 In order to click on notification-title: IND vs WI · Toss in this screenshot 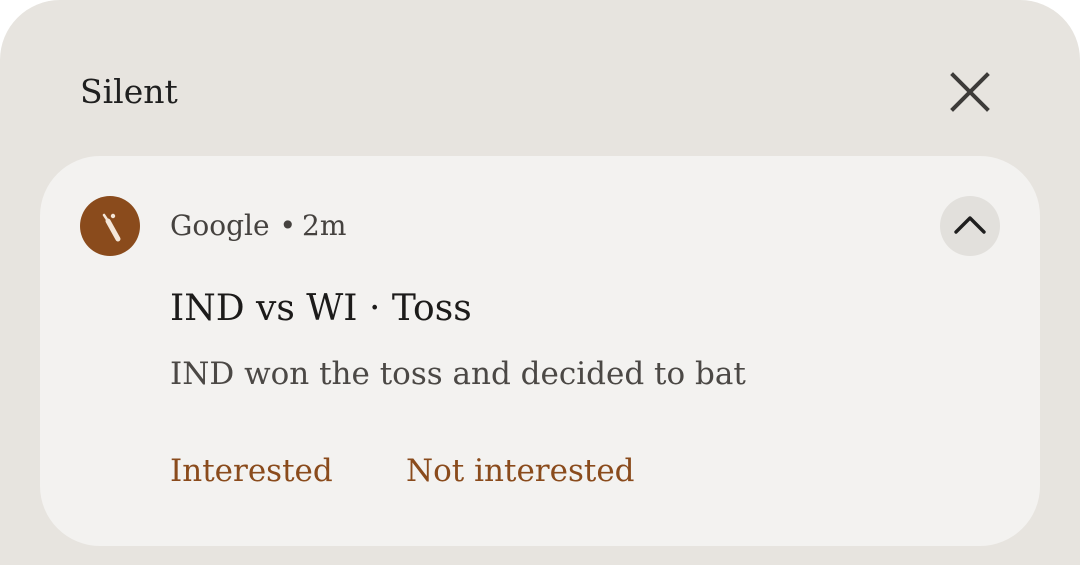, I will do `click(321, 308)`.